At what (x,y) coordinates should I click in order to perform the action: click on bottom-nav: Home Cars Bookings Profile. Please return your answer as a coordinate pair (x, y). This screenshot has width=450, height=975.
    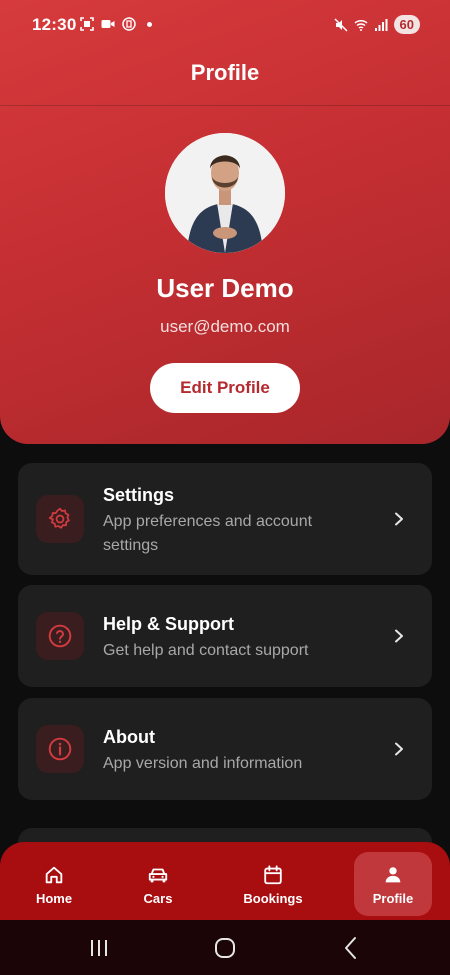
    Looking at the image, I should click on (225, 881).